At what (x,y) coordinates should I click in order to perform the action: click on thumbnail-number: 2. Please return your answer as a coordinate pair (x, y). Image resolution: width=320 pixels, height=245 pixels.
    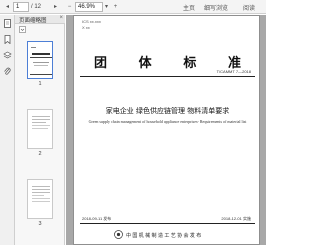
    Looking at the image, I should click on (40, 154).